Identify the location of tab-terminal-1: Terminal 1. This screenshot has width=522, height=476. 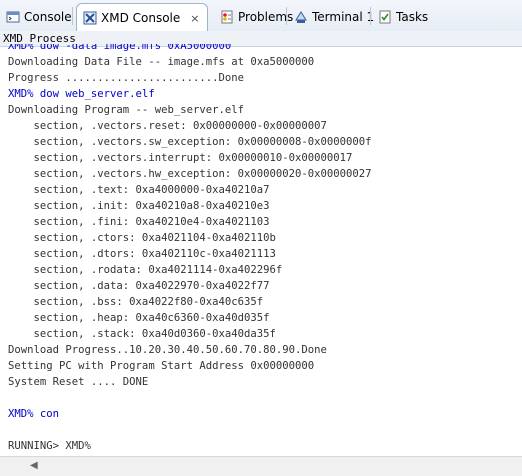
(331, 16).